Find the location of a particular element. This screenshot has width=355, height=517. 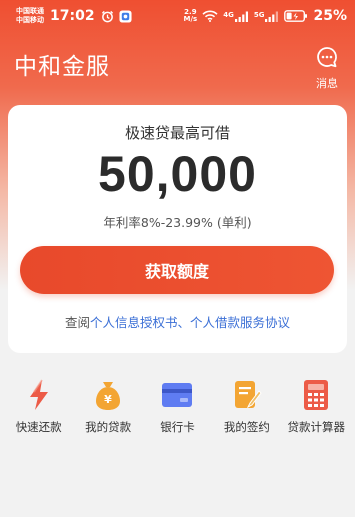

lightning-icon is located at coordinates (39, 395).